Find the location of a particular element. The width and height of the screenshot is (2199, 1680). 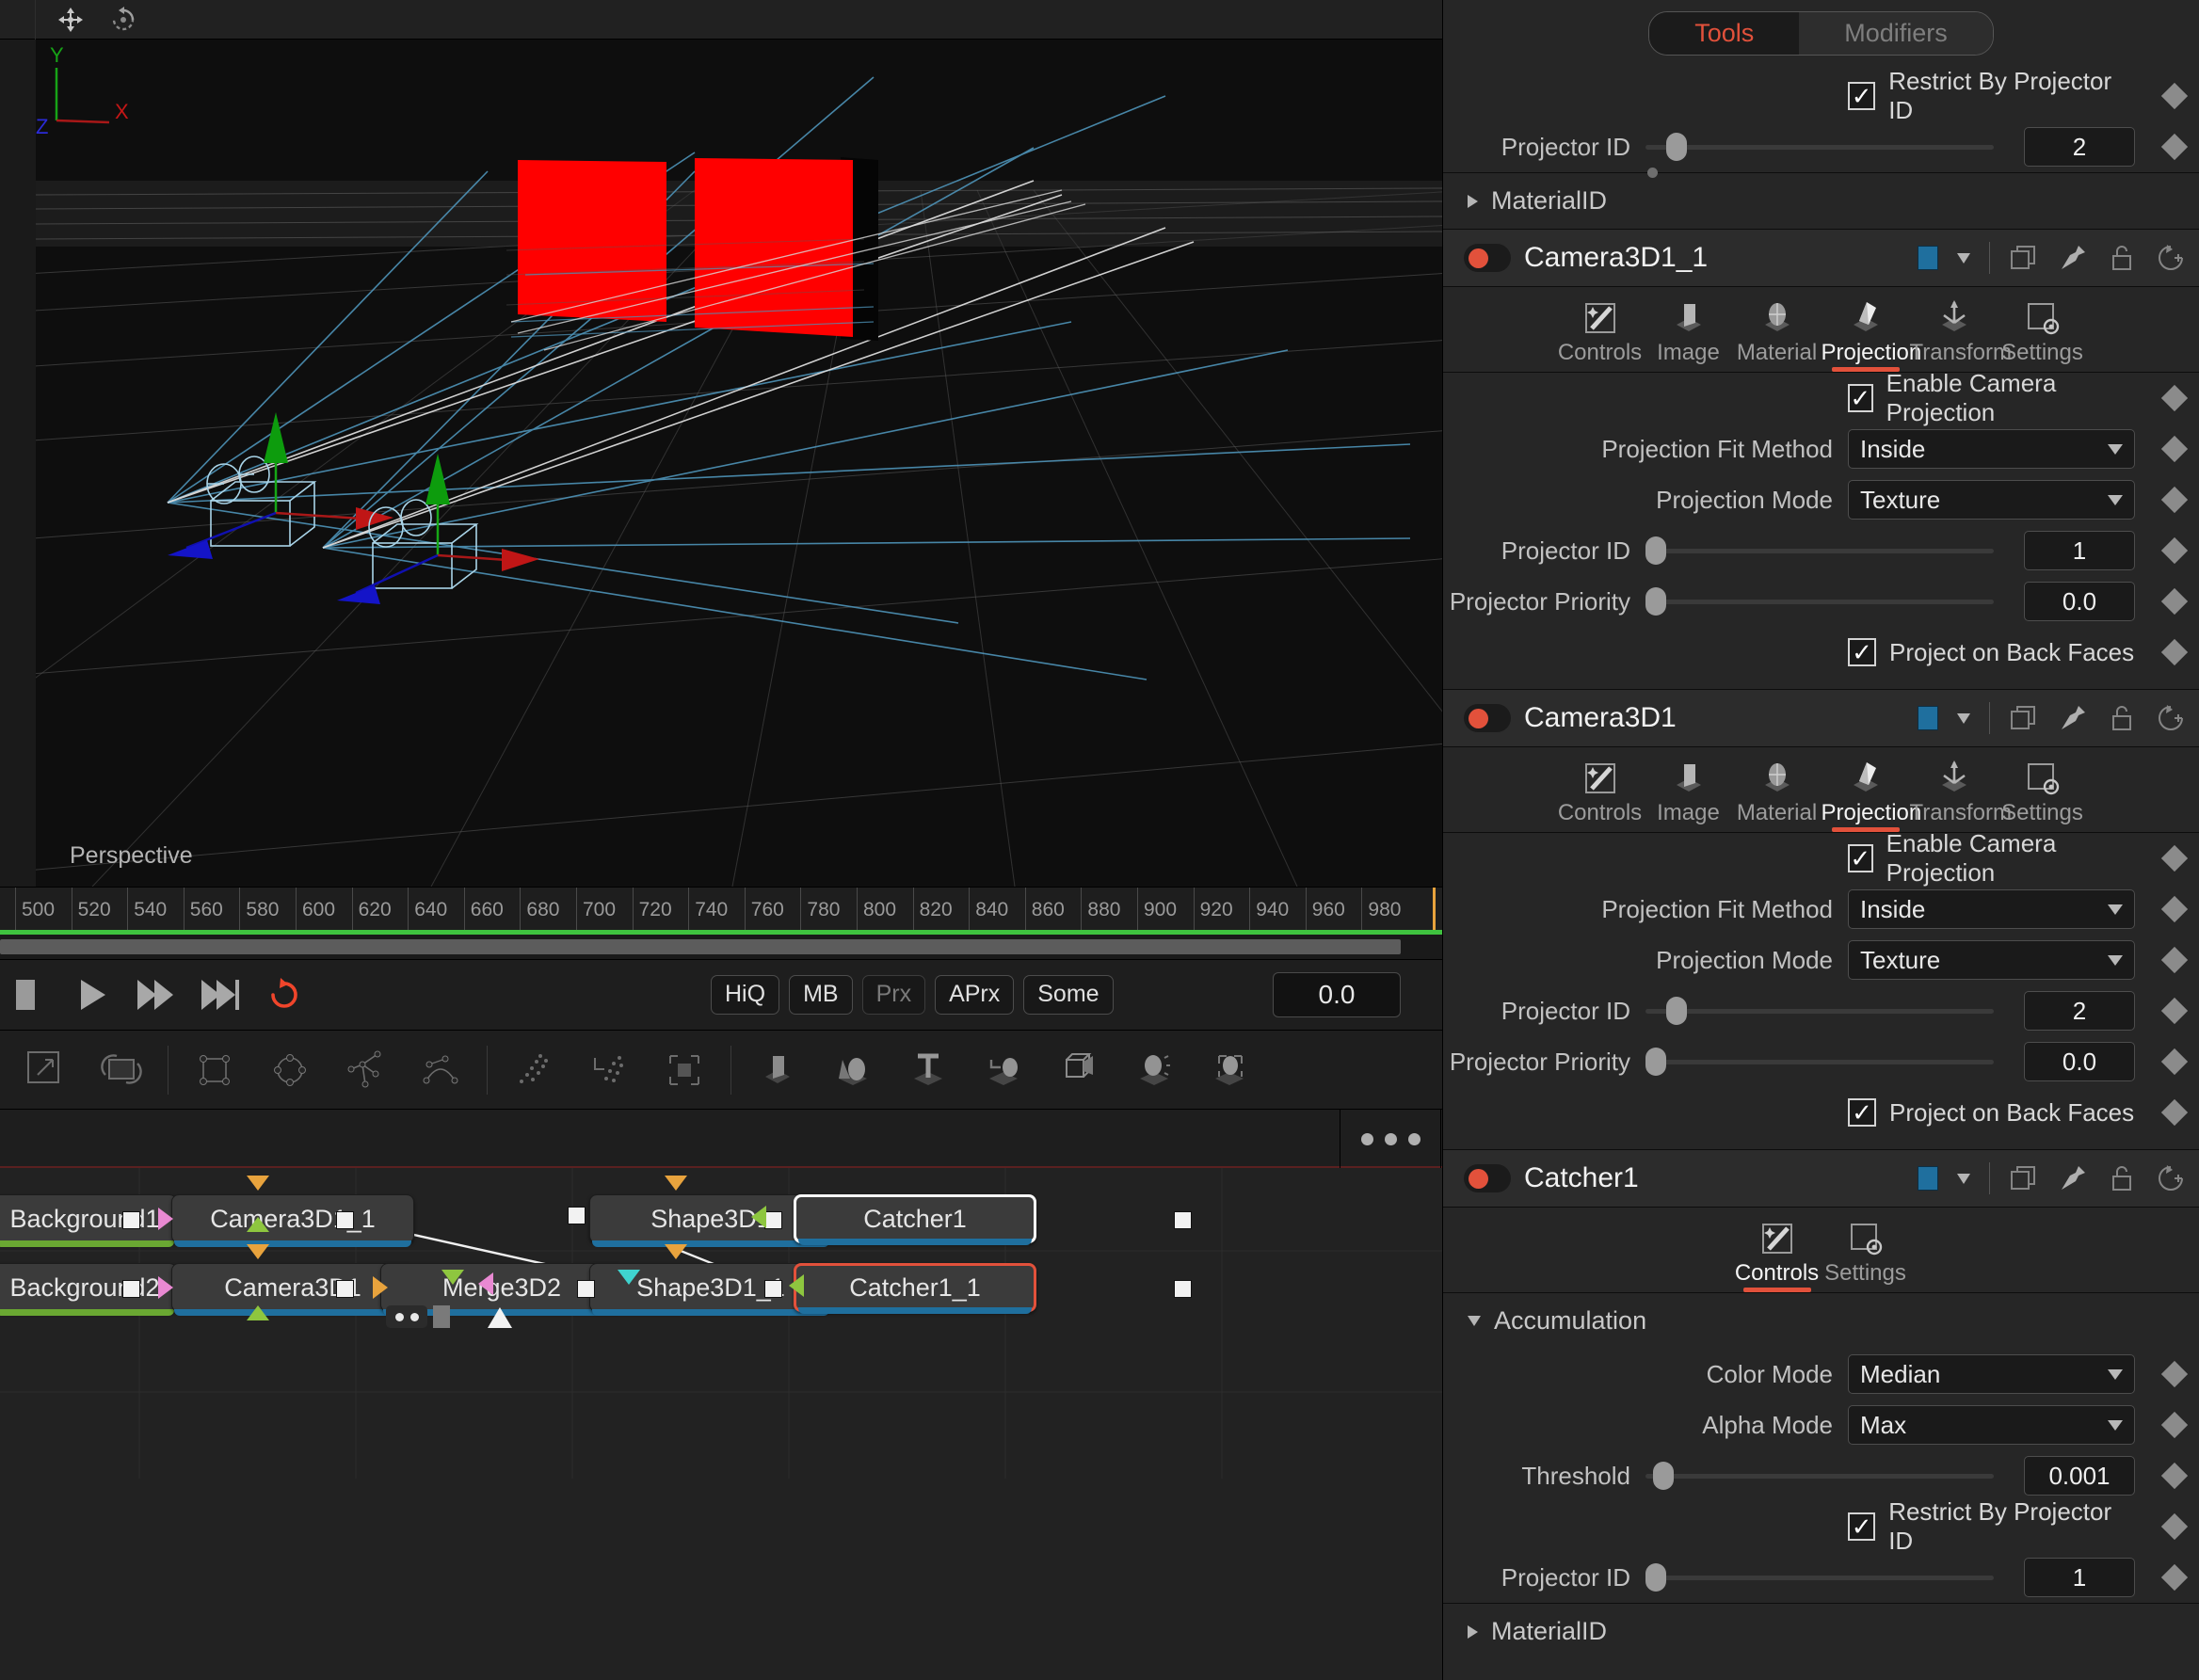

timeline-scroll-thumb is located at coordinates (700, 946).